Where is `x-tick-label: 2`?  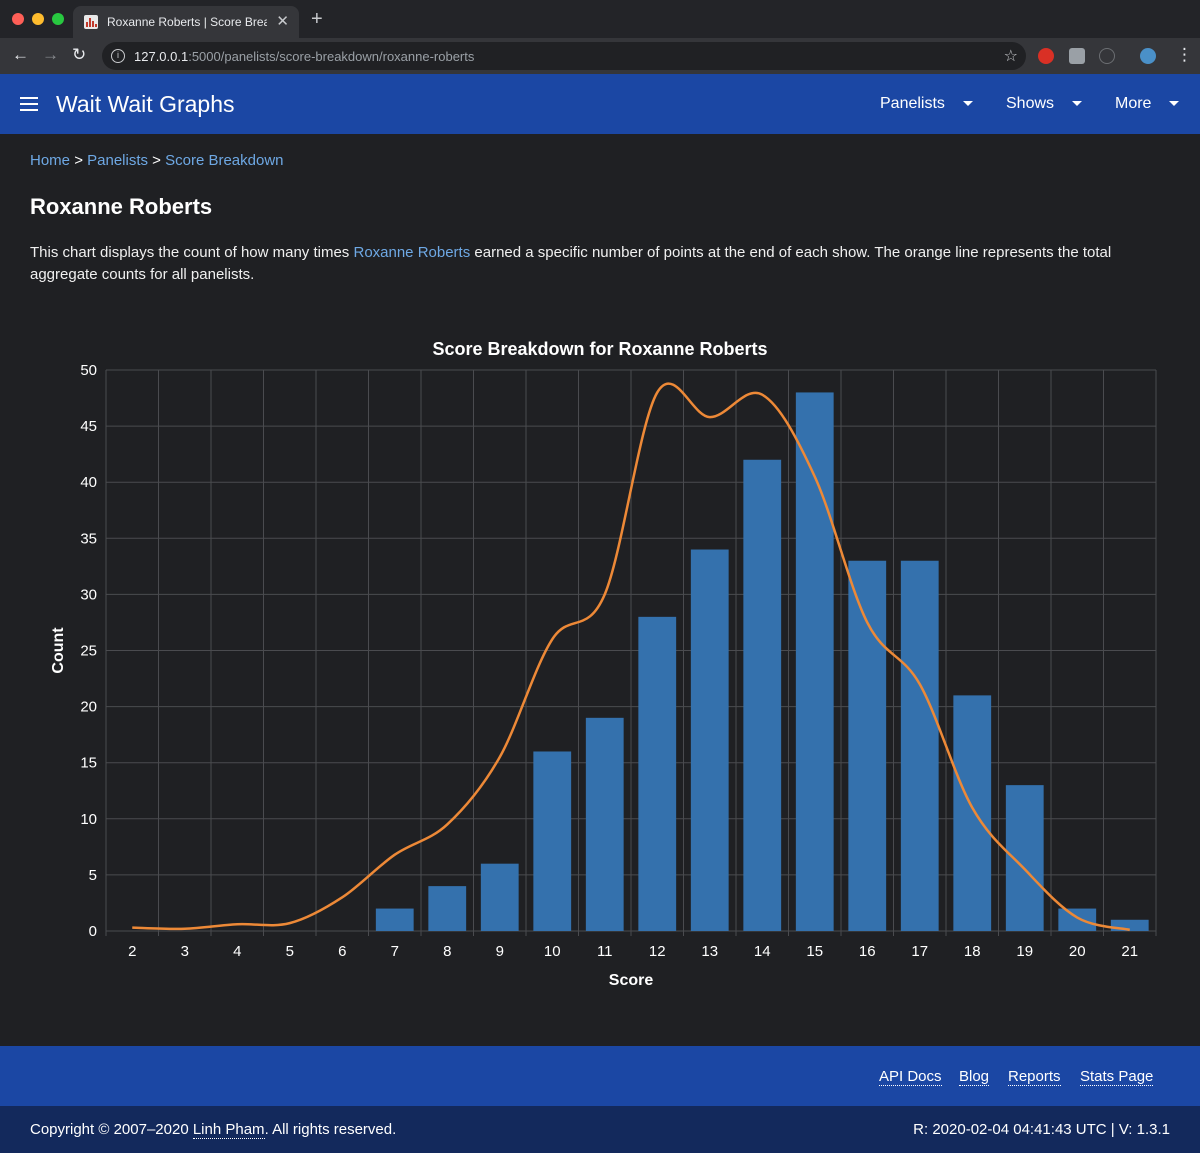
x-tick-label: 2 is located at coordinates (132, 951).